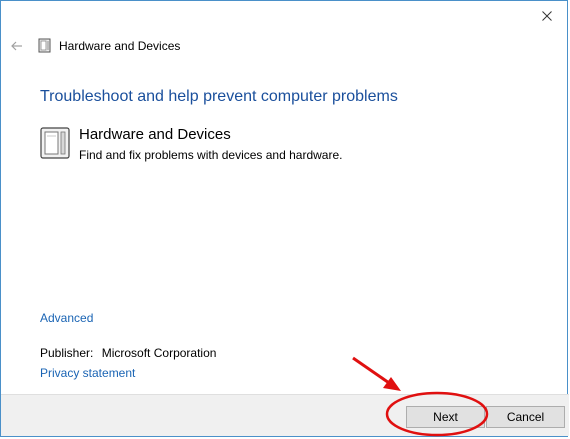 The height and width of the screenshot is (439, 570). Describe the element at coordinates (159, 353) in the screenshot. I see `publisher-value: Microsoft Corporation` at that location.